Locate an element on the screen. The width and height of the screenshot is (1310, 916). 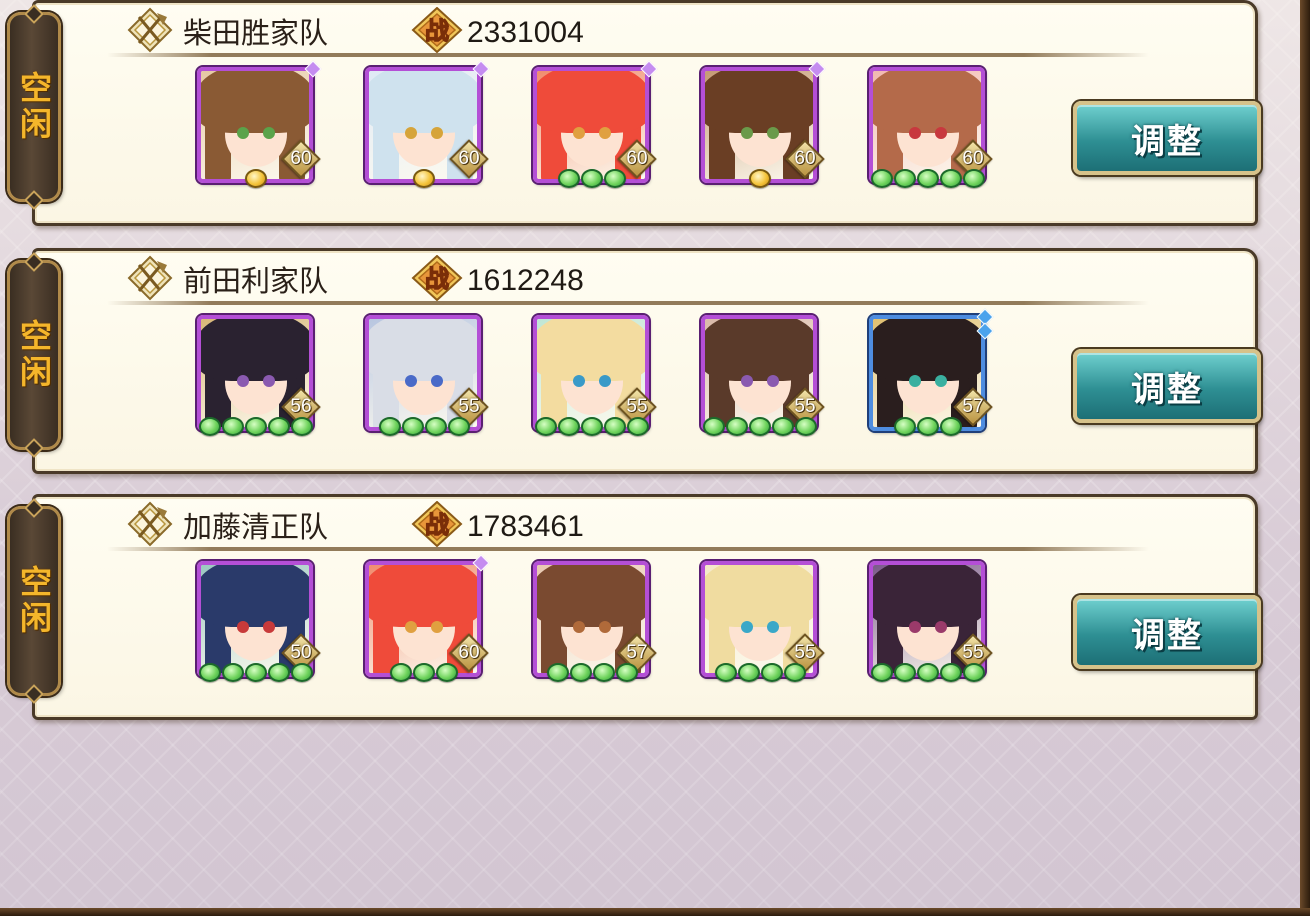
screen-frame-right is located at coordinates (1305, 458).